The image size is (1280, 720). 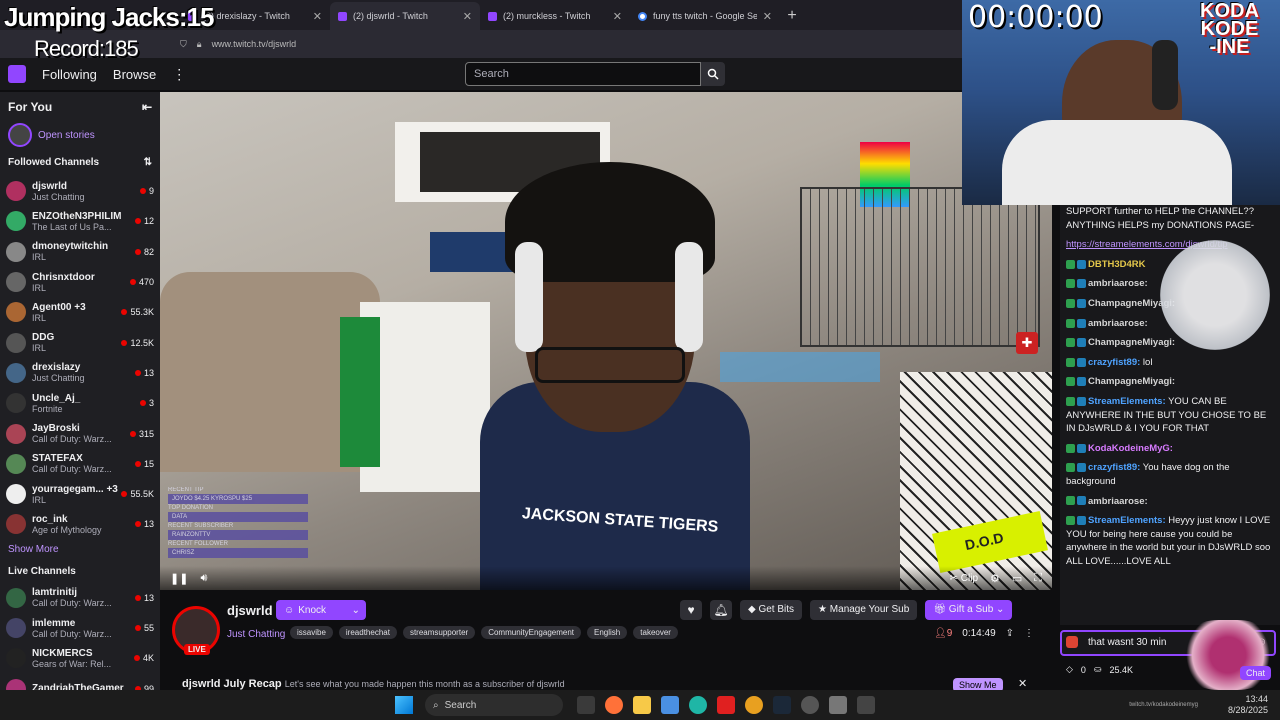 I want to click on chat-badge-icon, so click(x=1072, y=642).